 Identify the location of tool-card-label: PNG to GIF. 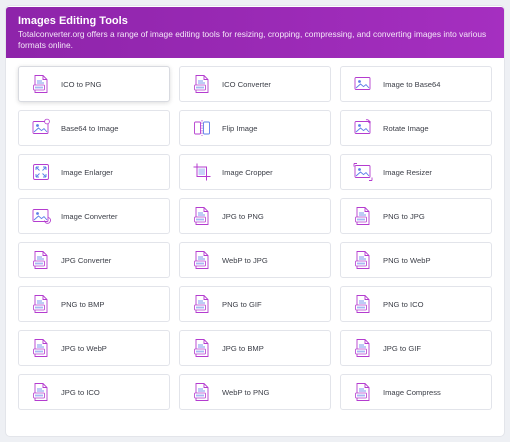
(242, 304).